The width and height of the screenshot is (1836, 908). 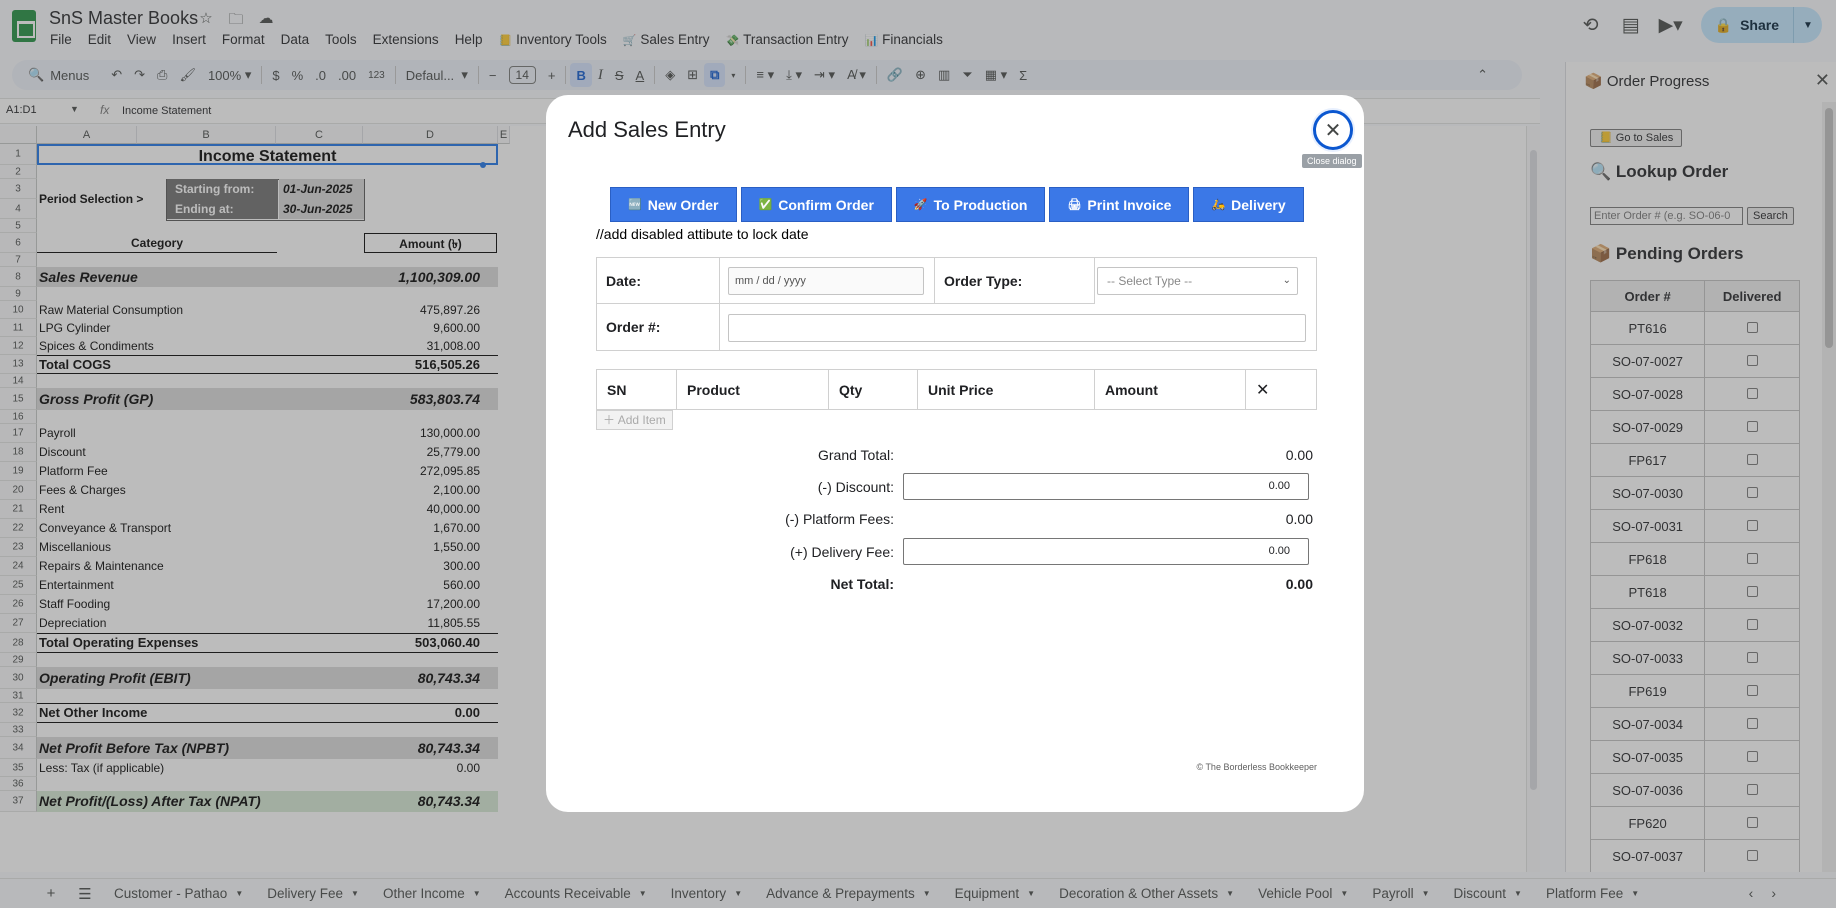 I want to click on action-button-delivery: 🛵 Delivery, so click(x=1248, y=204).